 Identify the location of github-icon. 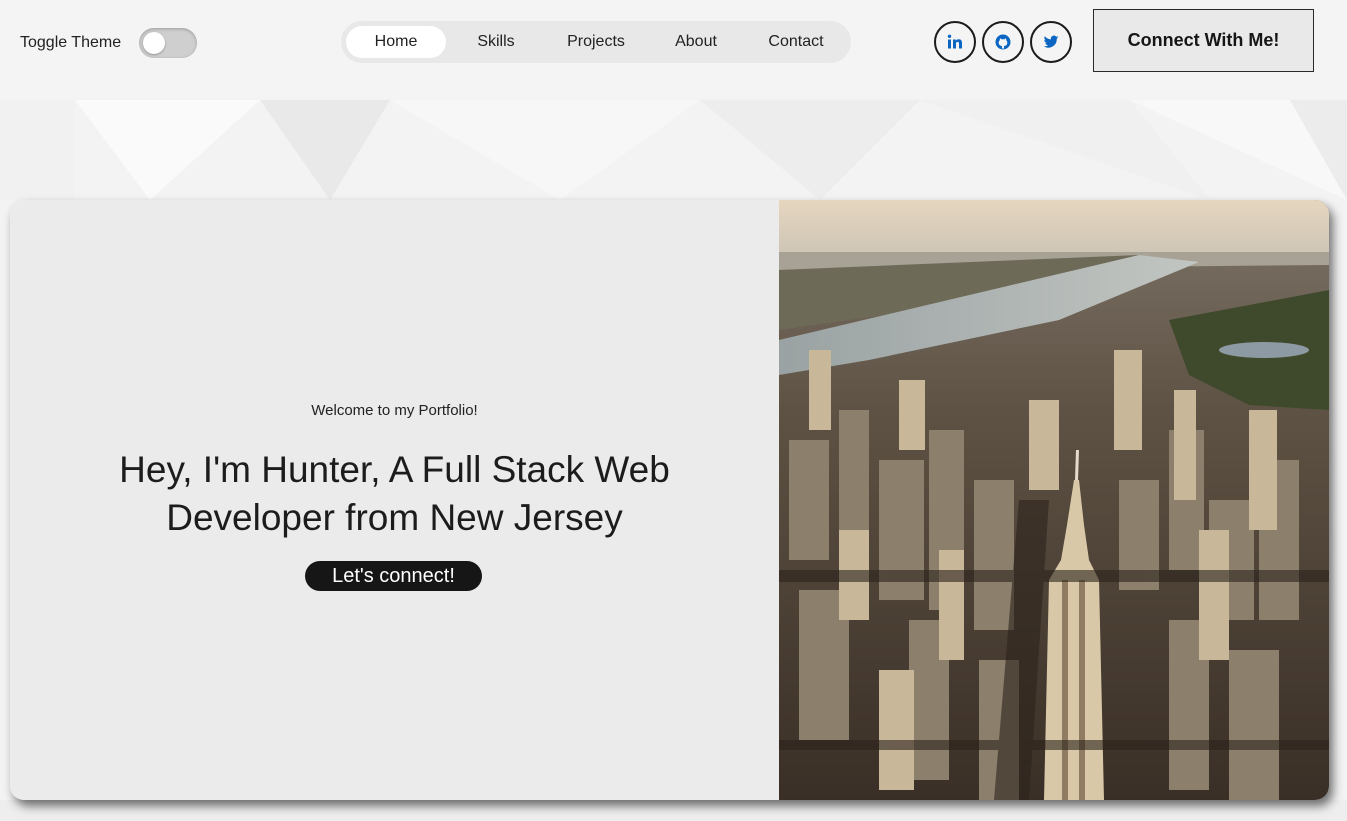
(1003, 42).